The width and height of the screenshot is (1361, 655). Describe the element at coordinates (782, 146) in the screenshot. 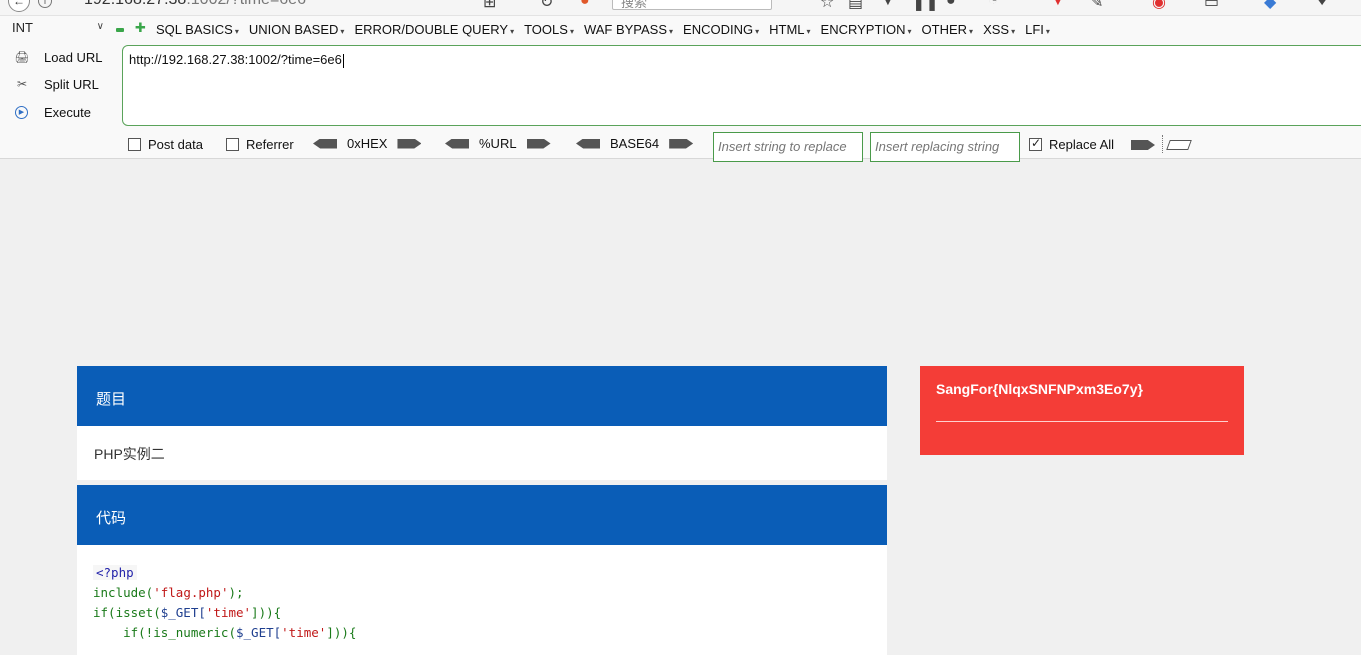

I see `replace-string-placeholder: Insert string to replace` at that location.